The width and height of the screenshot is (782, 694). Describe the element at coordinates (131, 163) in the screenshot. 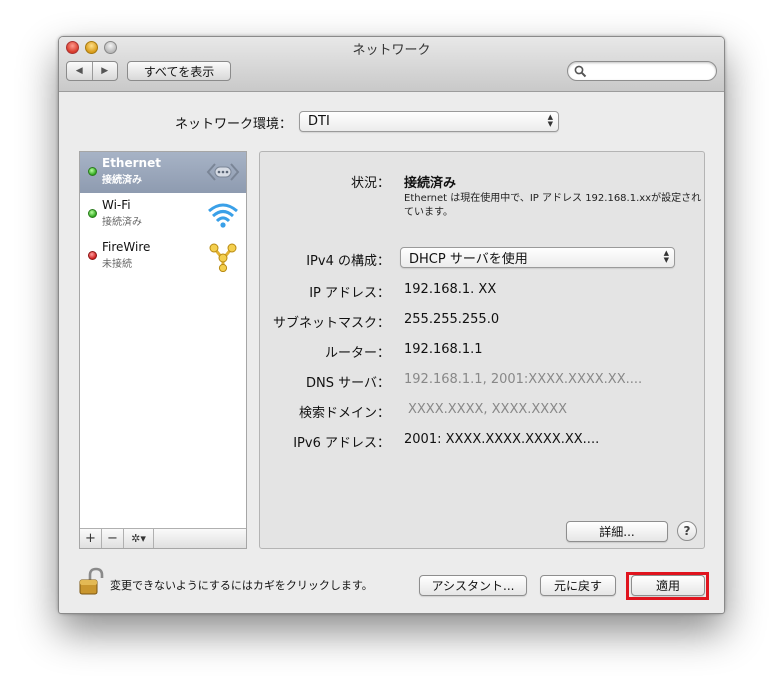

I see `service-name: Ethernet` at that location.